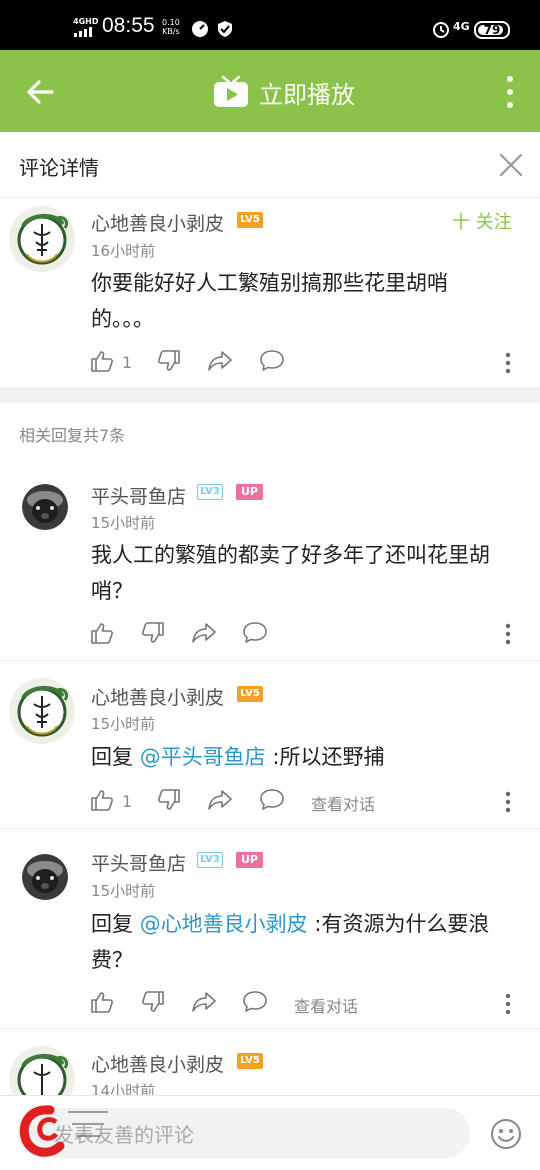  I want to click on comment-time: 14小时前, so click(123, 1088).